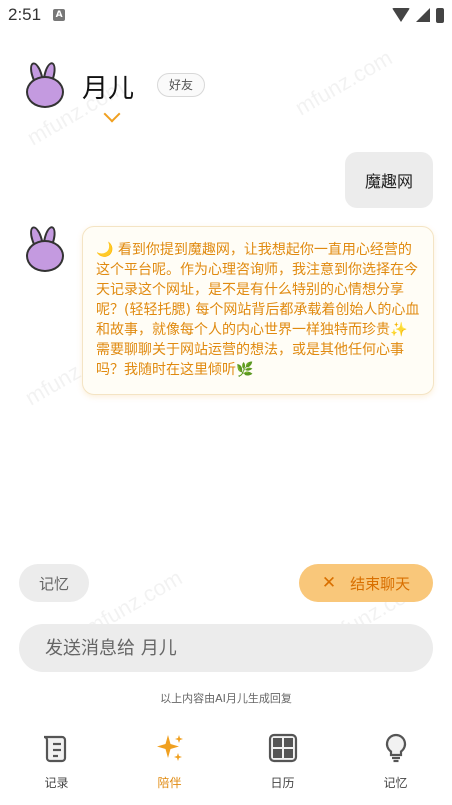 This screenshot has width=452, height=805. What do you see at coordinates (108, 86) in the screenshot?
I see `contact-name: 月儿` at bounding box center [108, 86].